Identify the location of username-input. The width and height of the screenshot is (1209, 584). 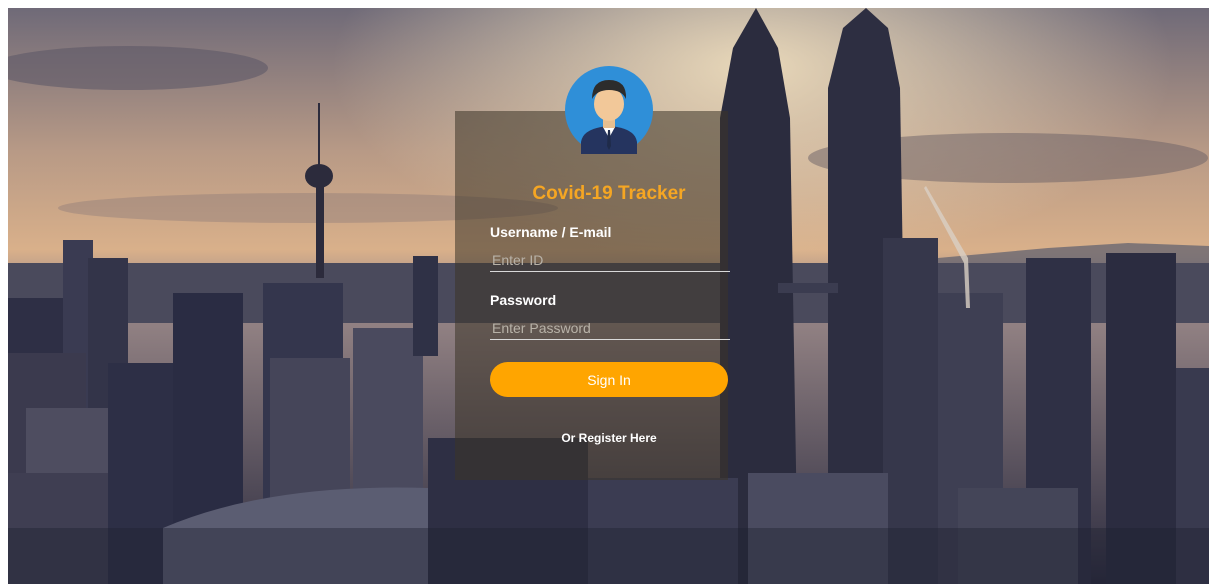
(610, 260).